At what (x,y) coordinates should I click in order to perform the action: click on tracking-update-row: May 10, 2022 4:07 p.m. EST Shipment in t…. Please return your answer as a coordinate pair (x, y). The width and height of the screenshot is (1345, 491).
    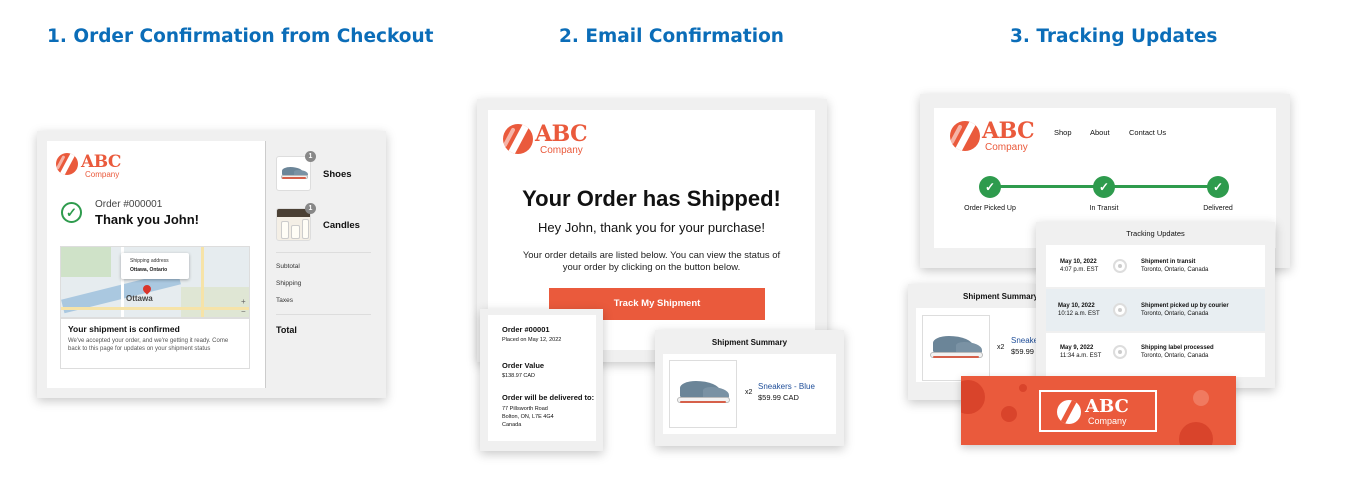
    Looking at the image, I should click on (1155, 266).